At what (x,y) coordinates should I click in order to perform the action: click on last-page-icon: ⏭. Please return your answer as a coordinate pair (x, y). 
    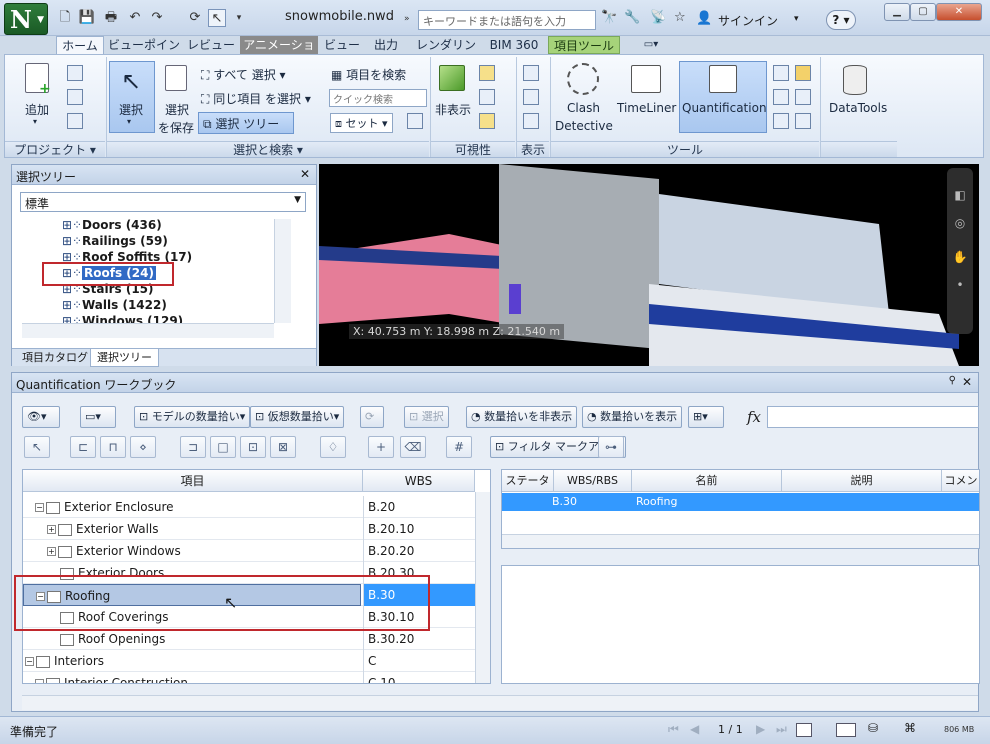
    Looking at the image, I should click on (781, 729).